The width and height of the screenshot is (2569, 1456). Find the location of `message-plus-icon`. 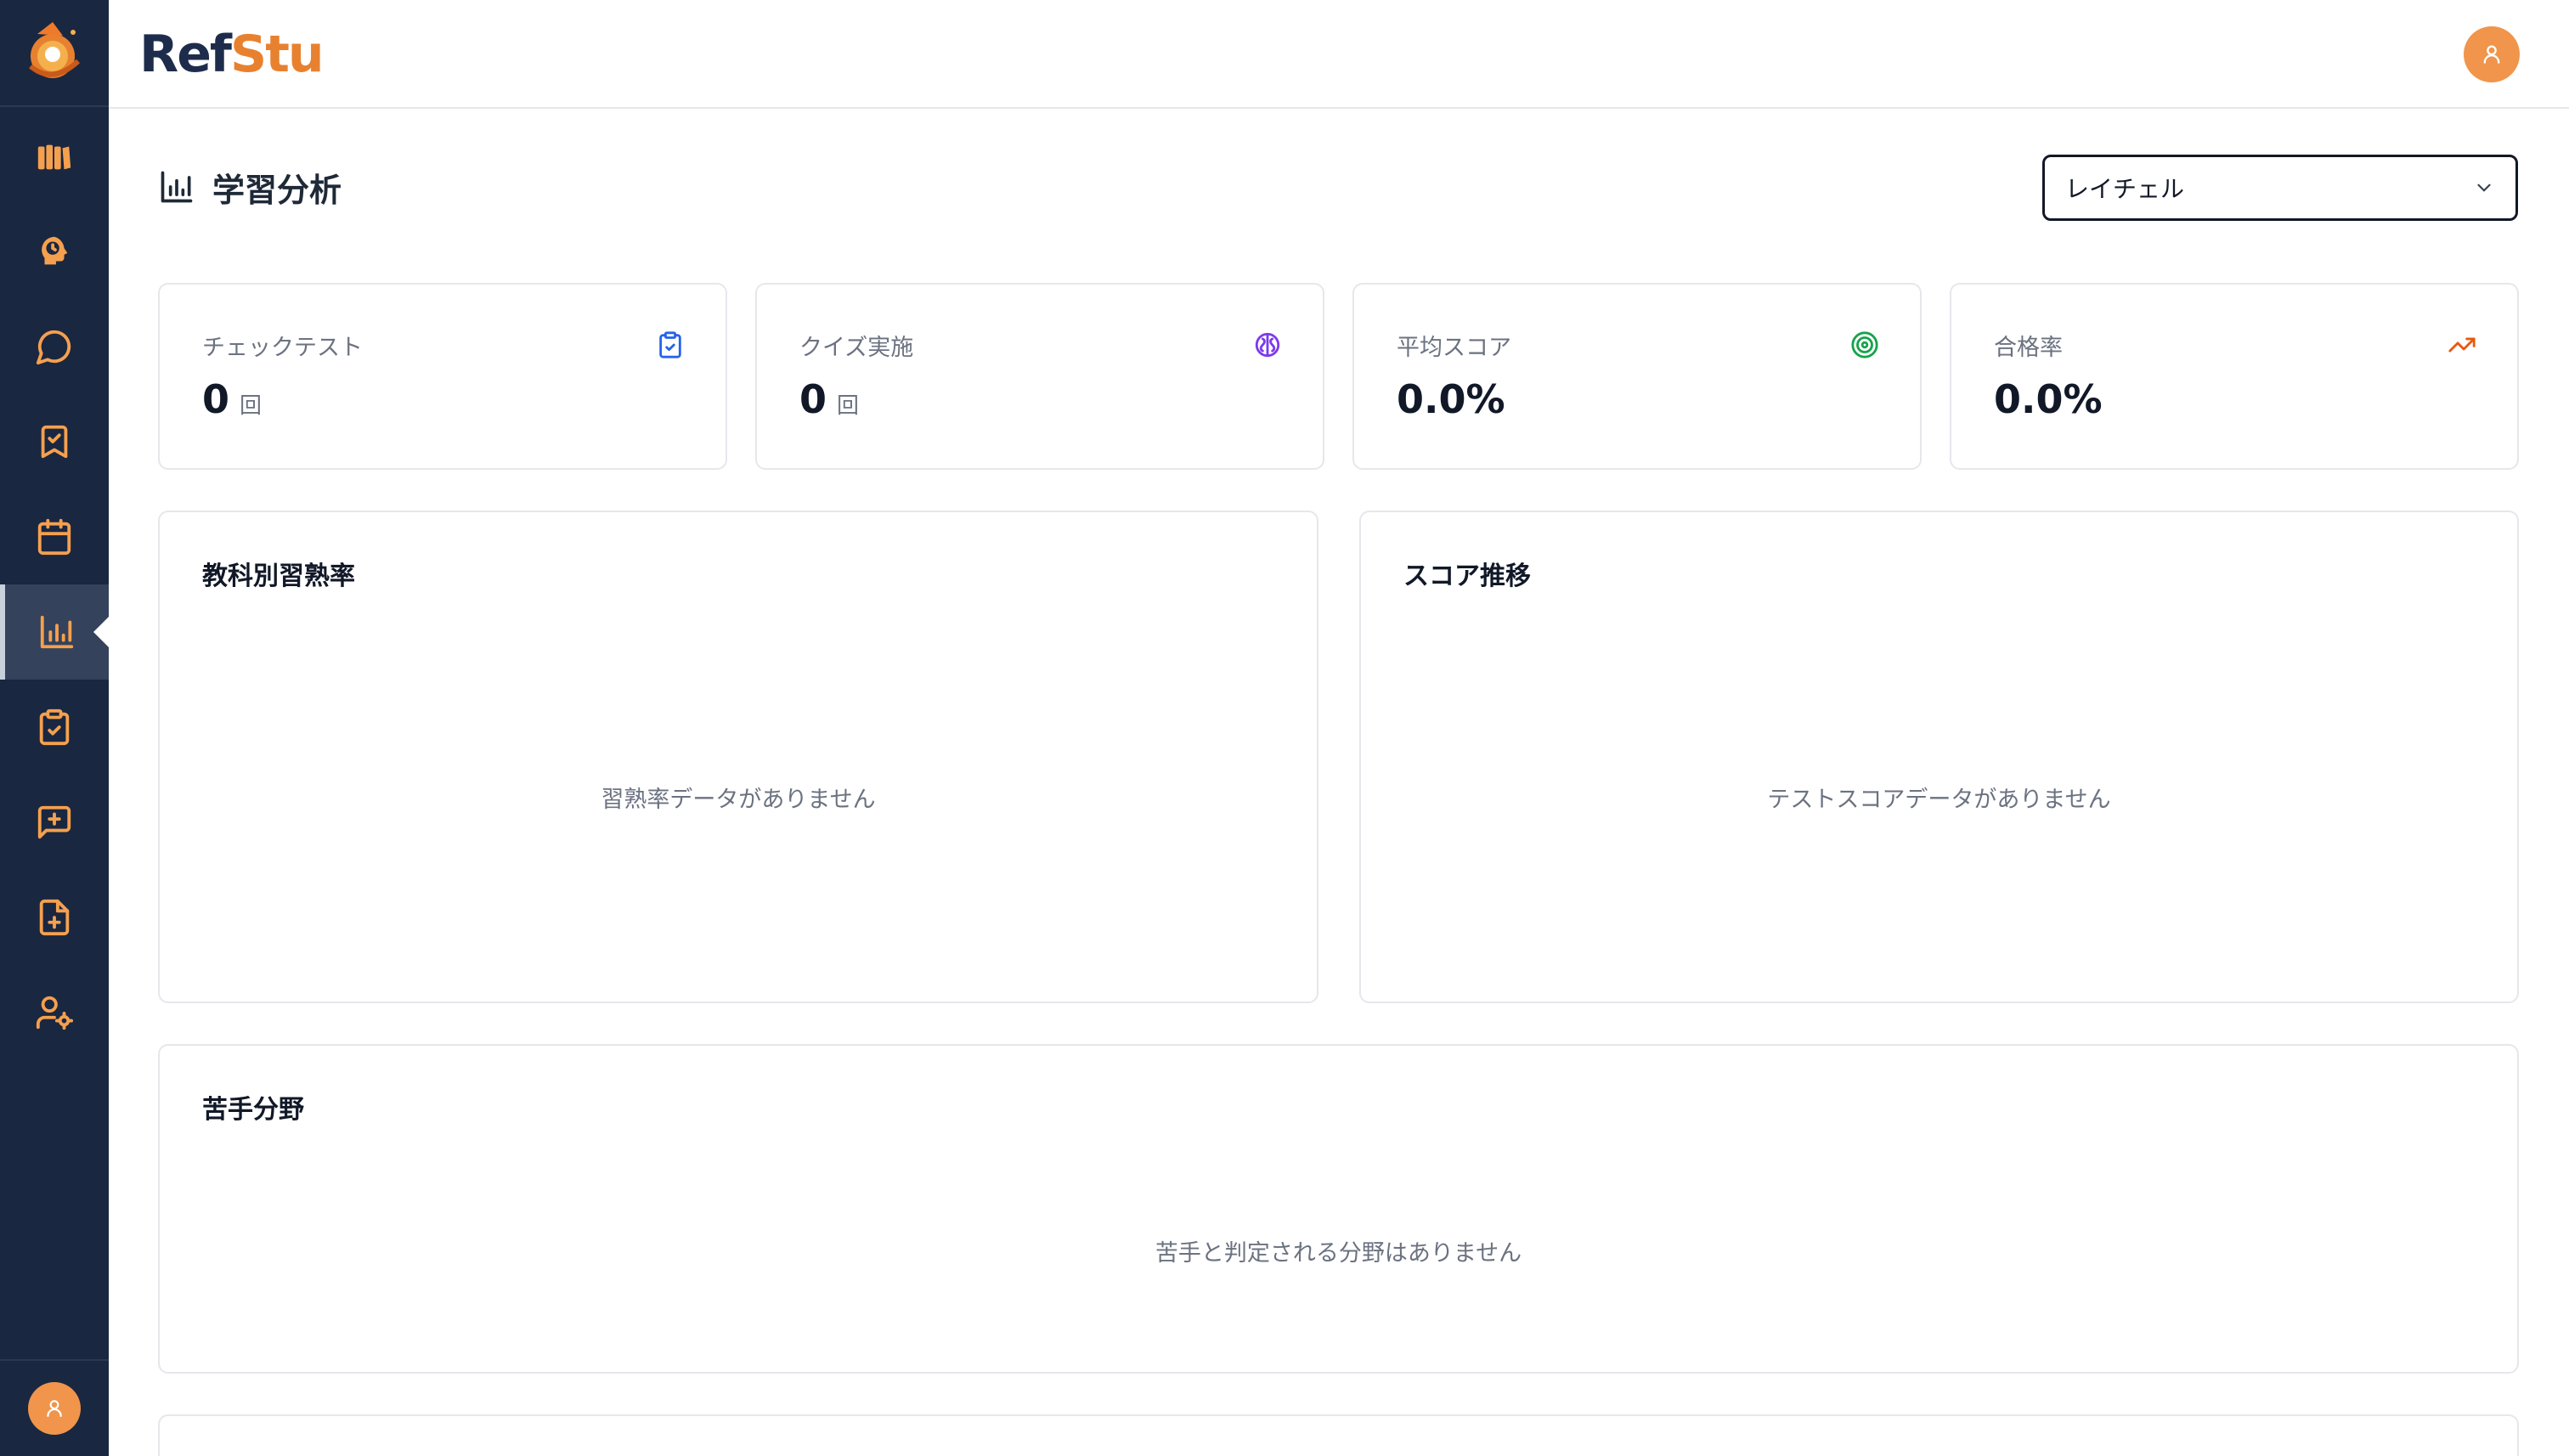

message-plus-icon is located at coordinates (54, 822).